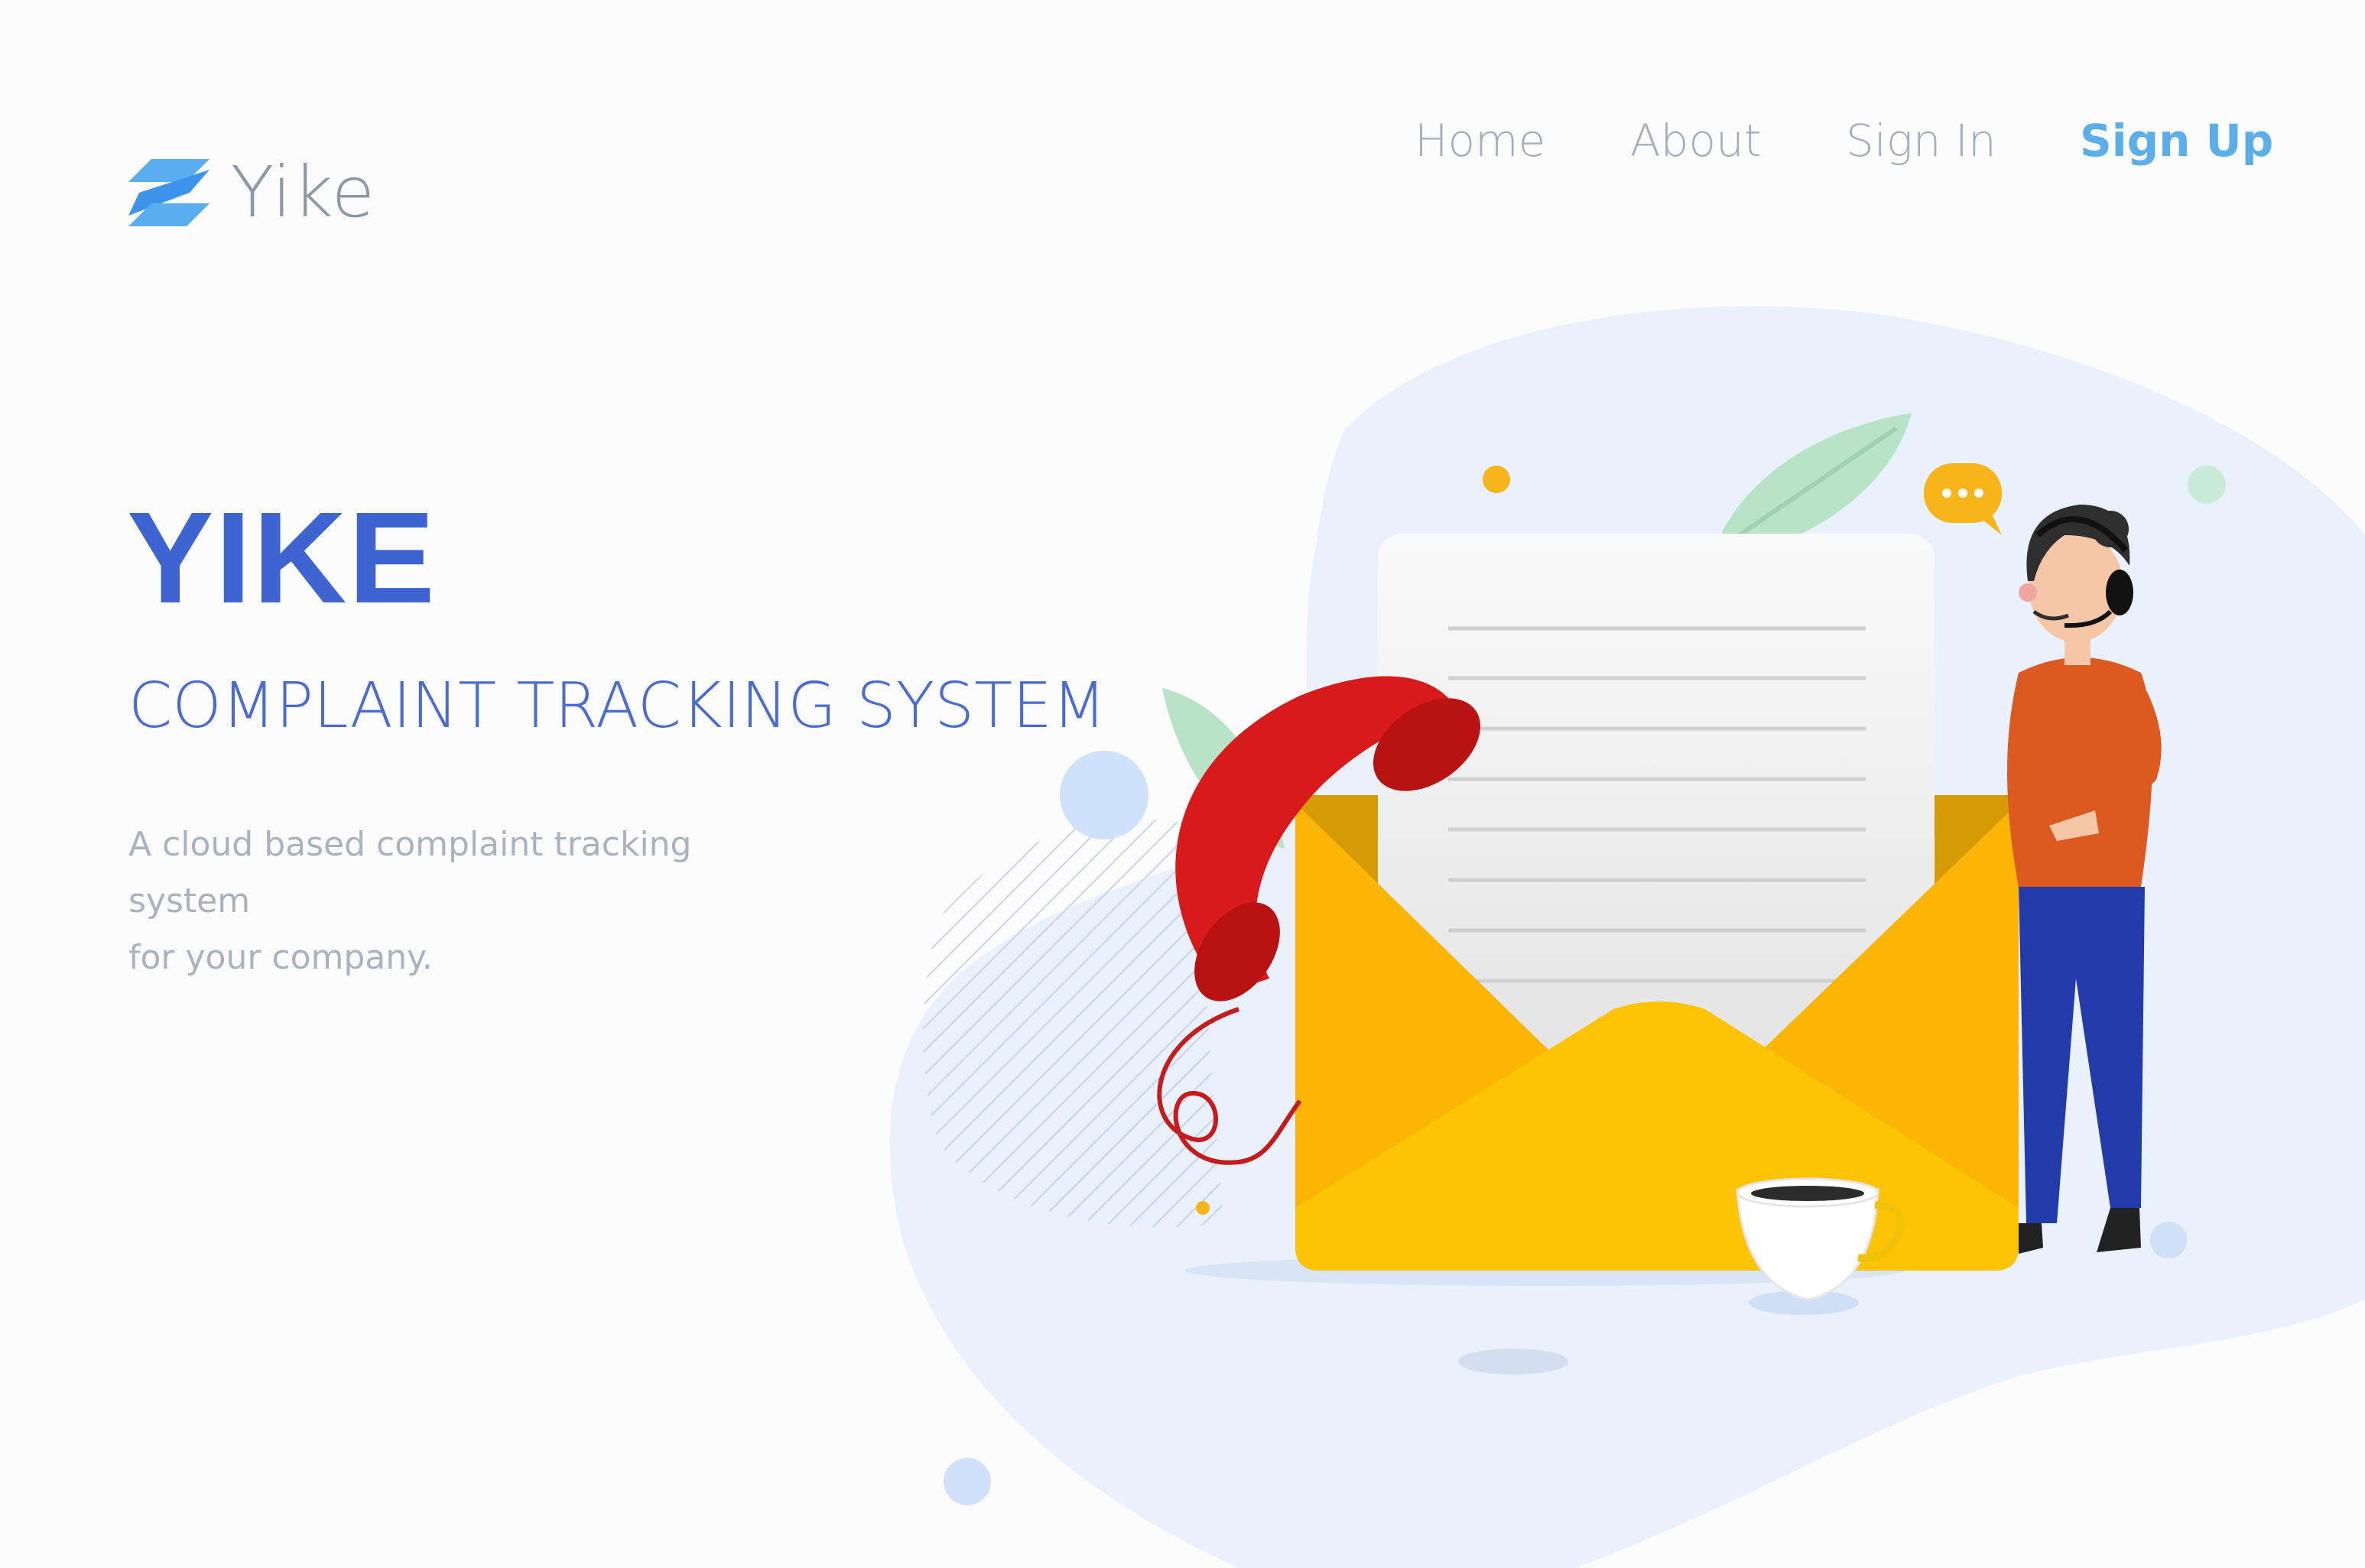  I want to click on brand-logo: Yike, so click(252, 192).